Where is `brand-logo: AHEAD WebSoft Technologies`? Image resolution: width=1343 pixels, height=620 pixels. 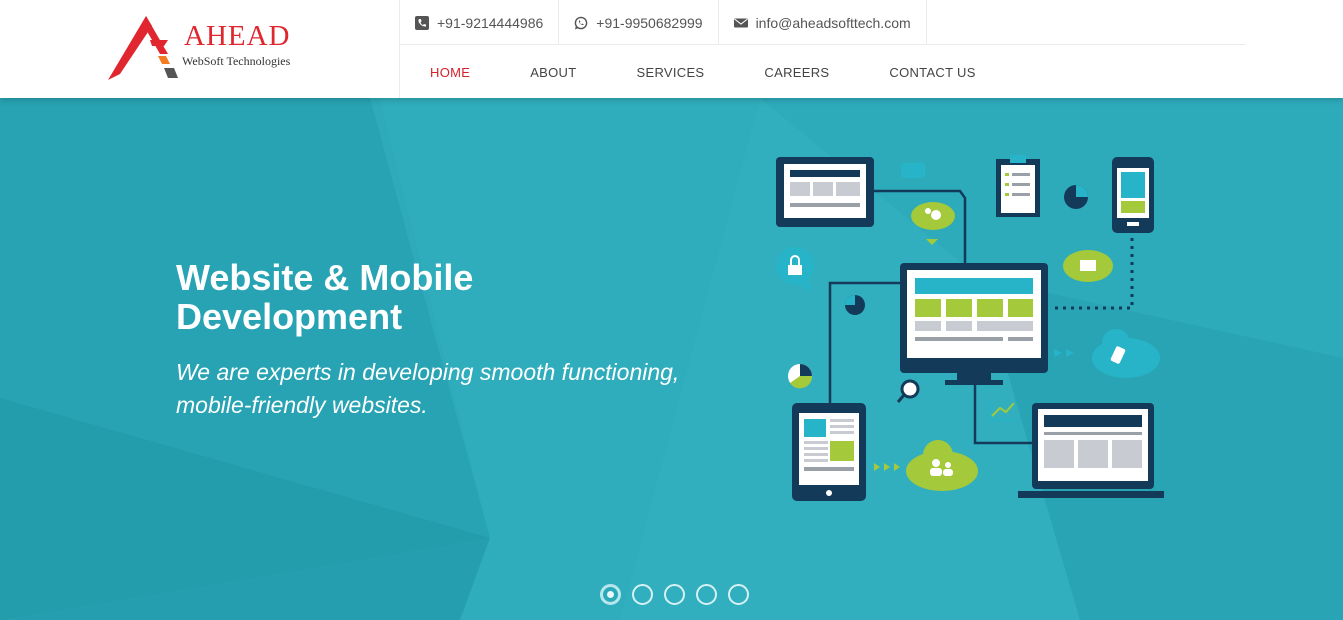
brand-logo: AHEAD WebSoft Technologies is located at coordinates (211, 49).